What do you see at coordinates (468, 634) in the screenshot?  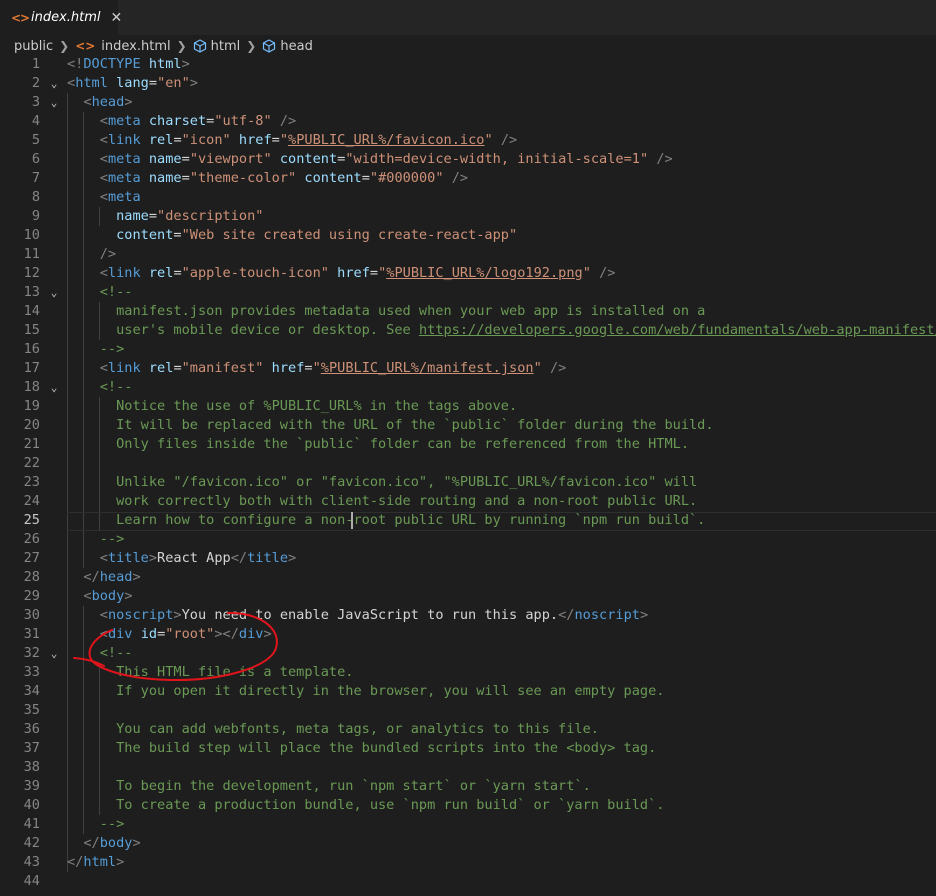 I see `code-line: 31 <div id="root"></div>` at bounding box center [468, 634].